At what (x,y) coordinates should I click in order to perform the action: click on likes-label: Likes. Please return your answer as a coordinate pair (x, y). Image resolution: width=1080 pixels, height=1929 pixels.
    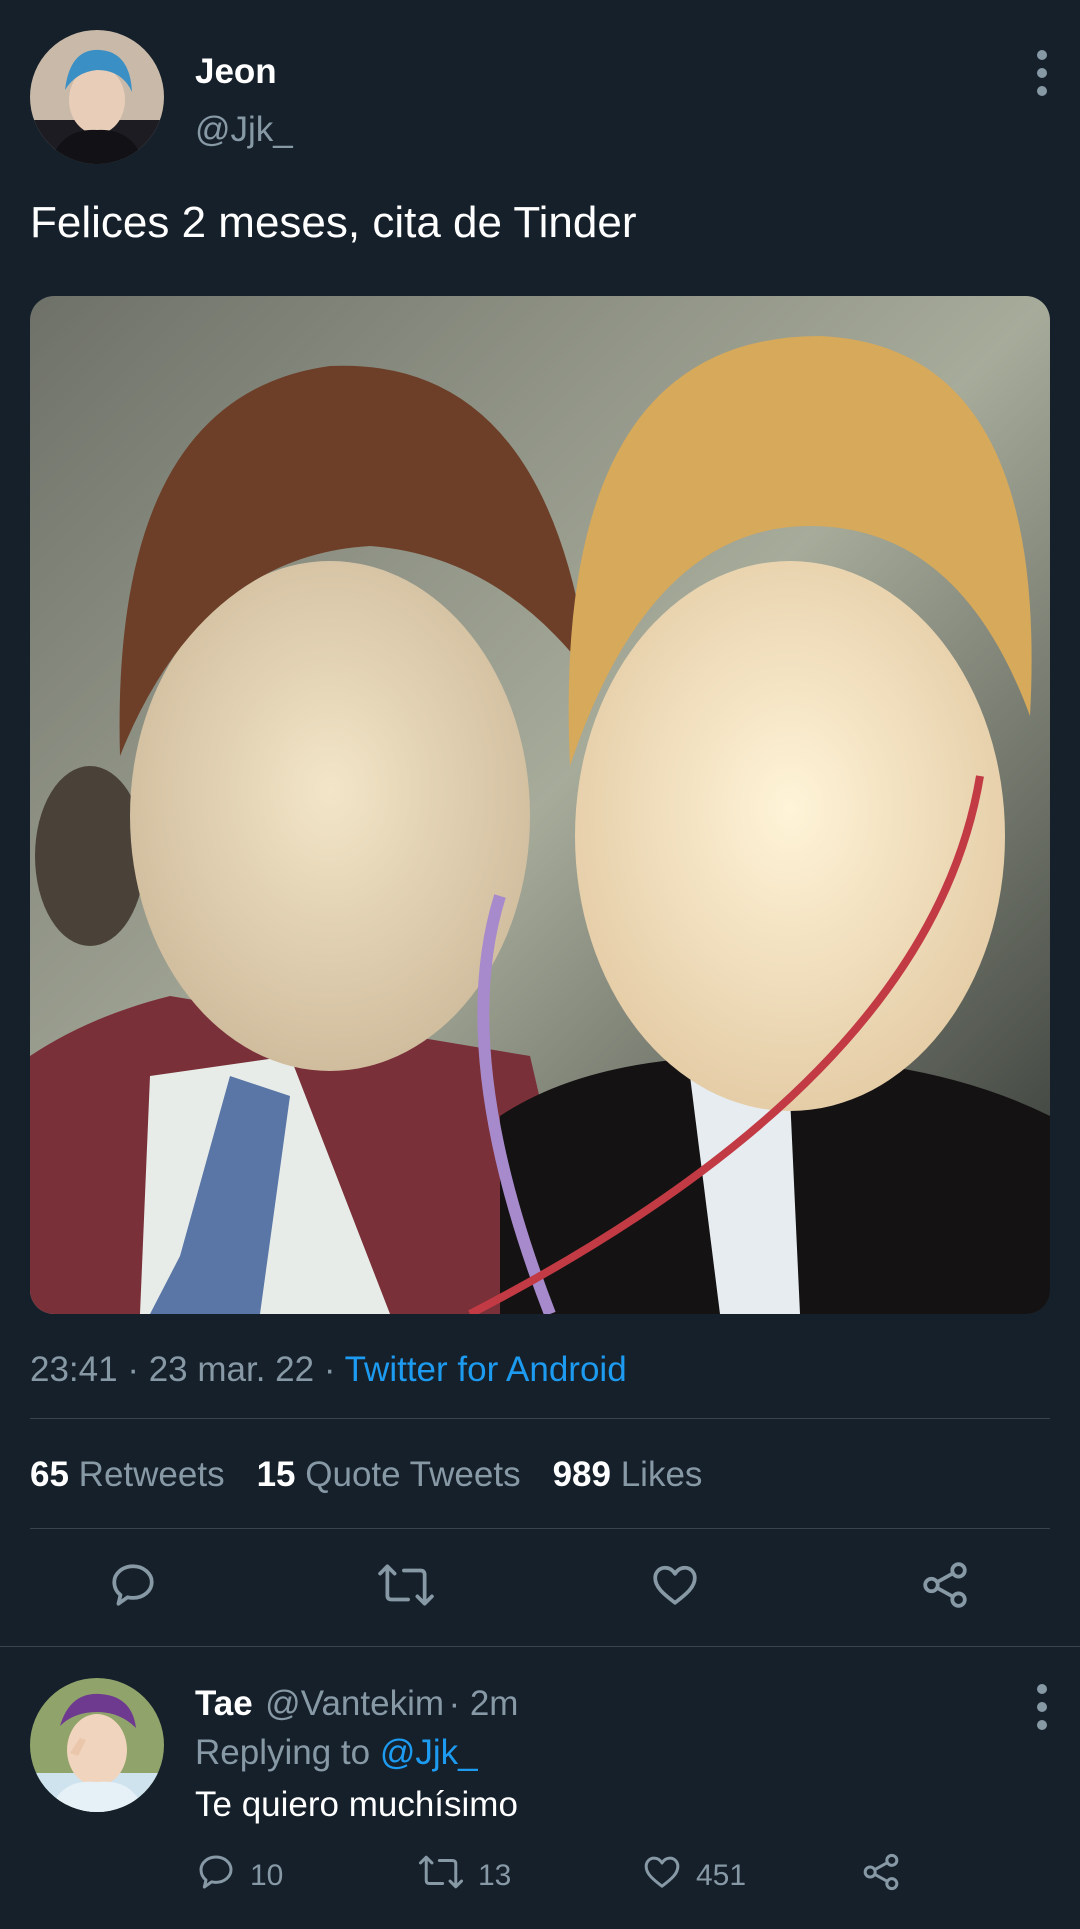
    Looking at the image, I should click on (661, 1474).